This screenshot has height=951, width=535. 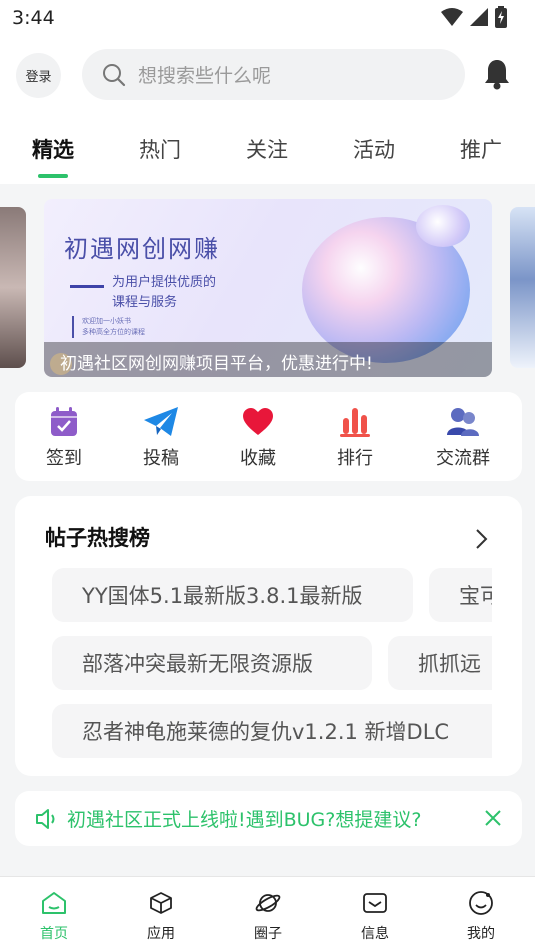 I want to click on tab-events: 活动, so click(x=374, y=149).